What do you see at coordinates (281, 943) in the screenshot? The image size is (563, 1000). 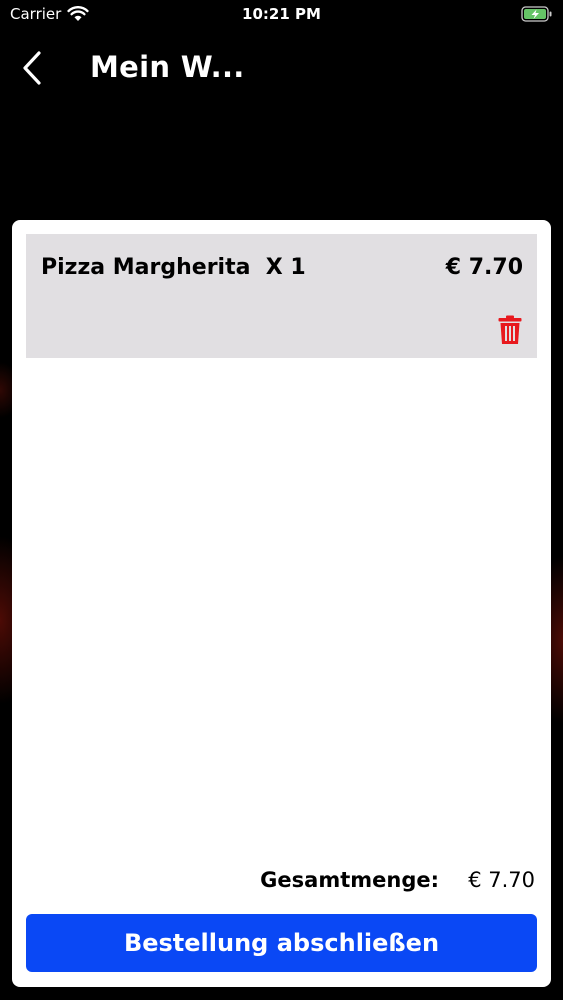 I see `checkout-button: Bestellung abschließen` at bounding box center [281, 943].